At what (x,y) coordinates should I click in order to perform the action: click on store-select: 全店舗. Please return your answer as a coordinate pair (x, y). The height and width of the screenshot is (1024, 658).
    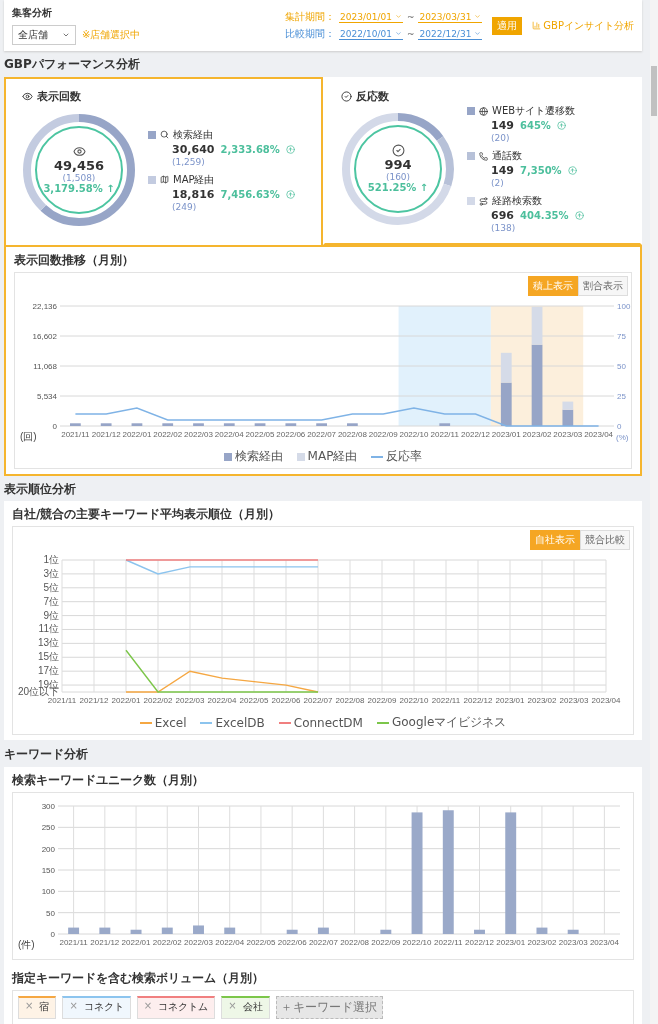
    Looking at the image, I should click on (44, 35).